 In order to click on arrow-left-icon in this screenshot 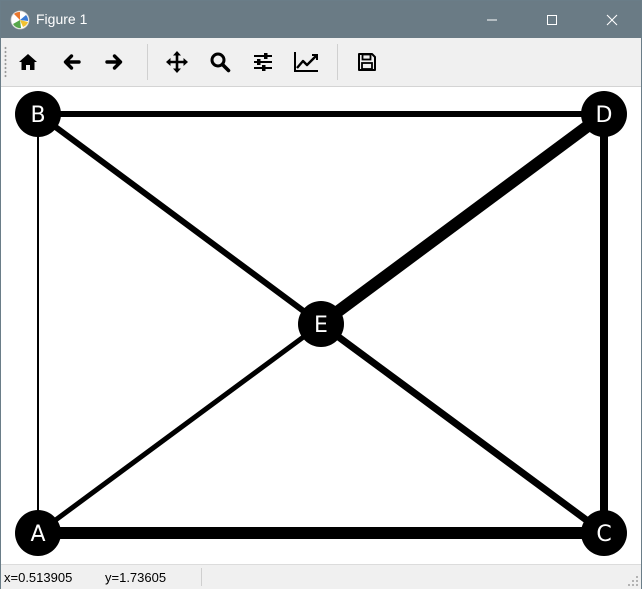, I will do `click(72, 62)`.